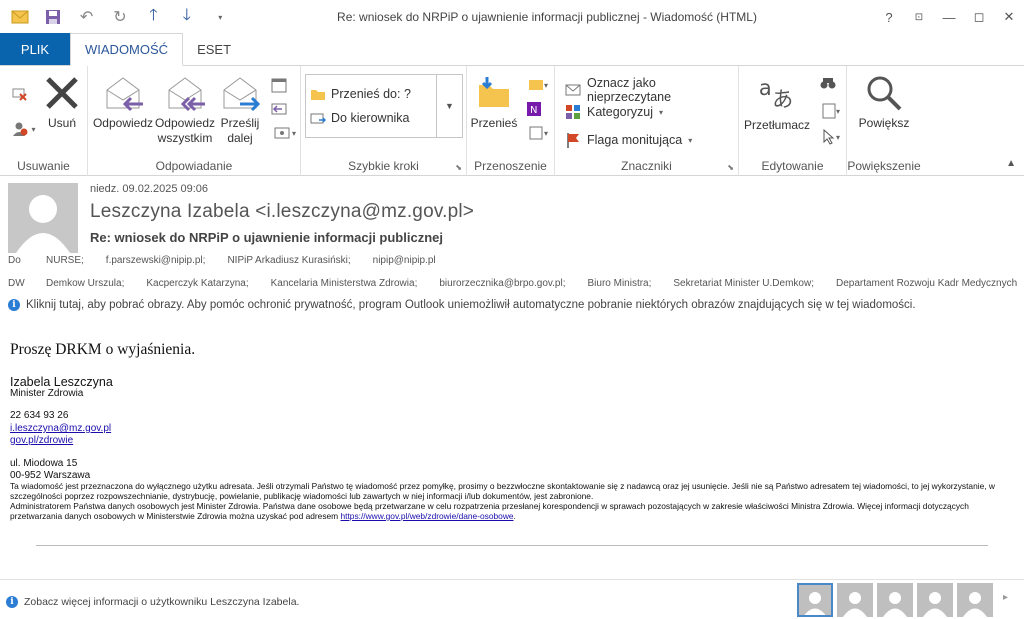  I want to click on categorize-button: Kategoryzuj ▾, so click(614, 112).